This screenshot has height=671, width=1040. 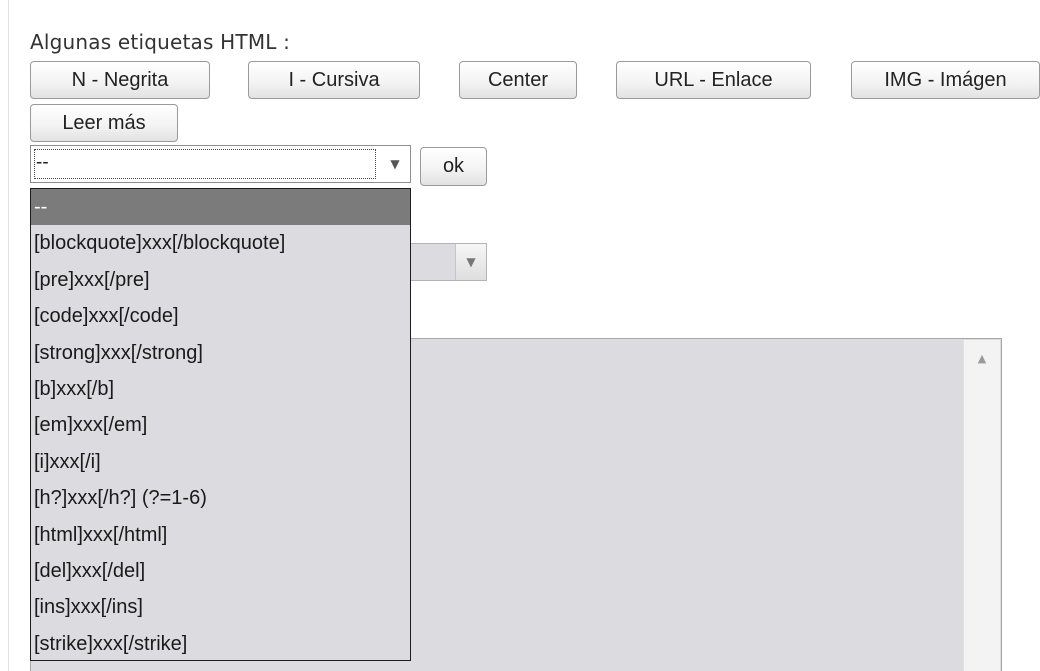 I want to click on arrow-up-icon: ▲, so click(x=982, y=358).